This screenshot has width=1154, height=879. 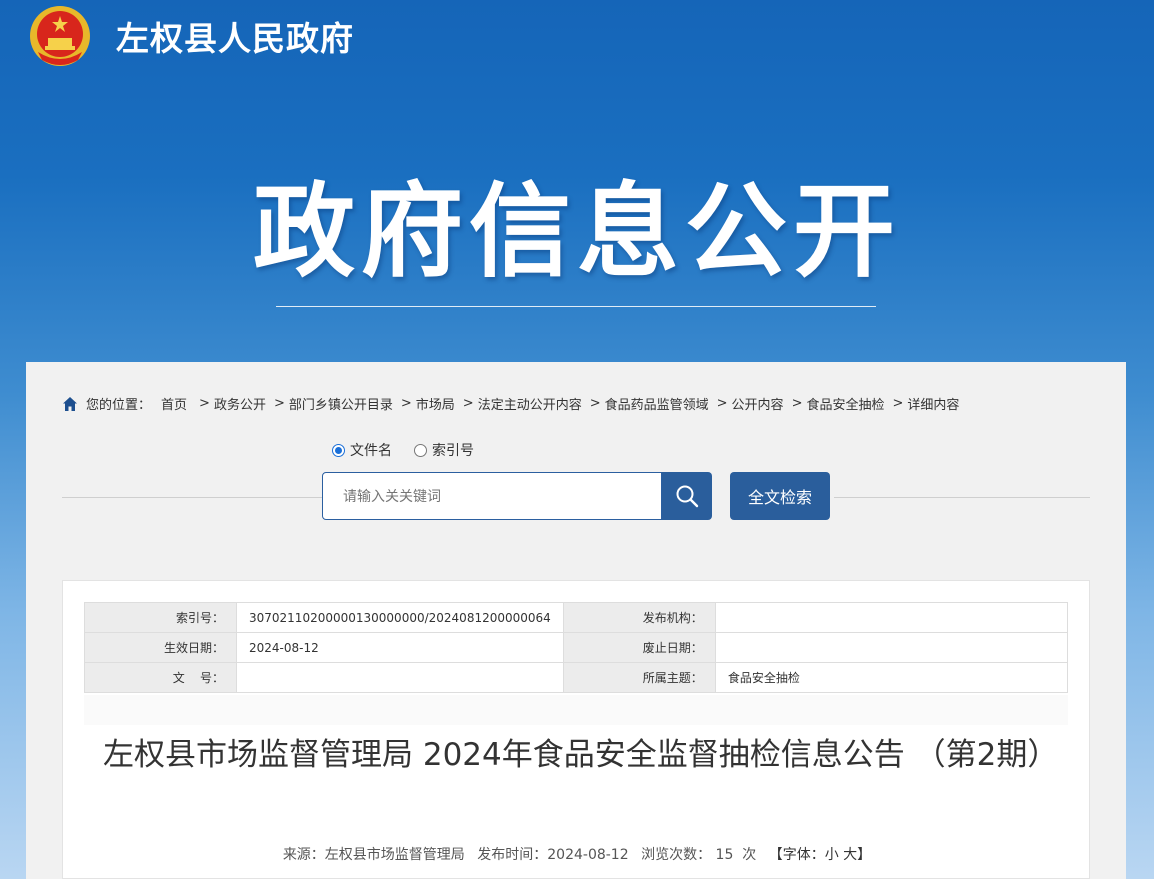 What do you see at coordinates (174, 403) in the screenshot?
I see `breadcrumb-item-home: 首页` at bounding box center [174, 403].